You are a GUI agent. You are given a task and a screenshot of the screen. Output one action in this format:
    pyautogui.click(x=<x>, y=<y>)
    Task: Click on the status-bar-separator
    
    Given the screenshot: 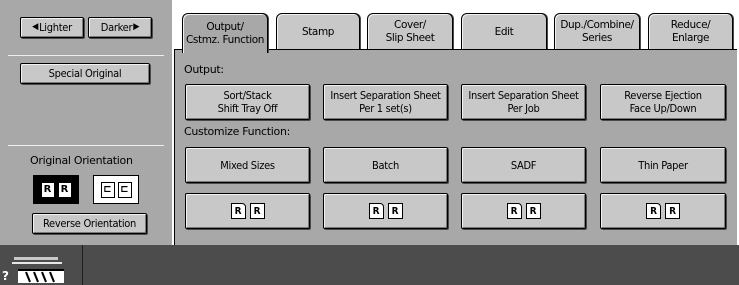 What is the action you would take?
    pyautogui.click(x=82, y=265)
    